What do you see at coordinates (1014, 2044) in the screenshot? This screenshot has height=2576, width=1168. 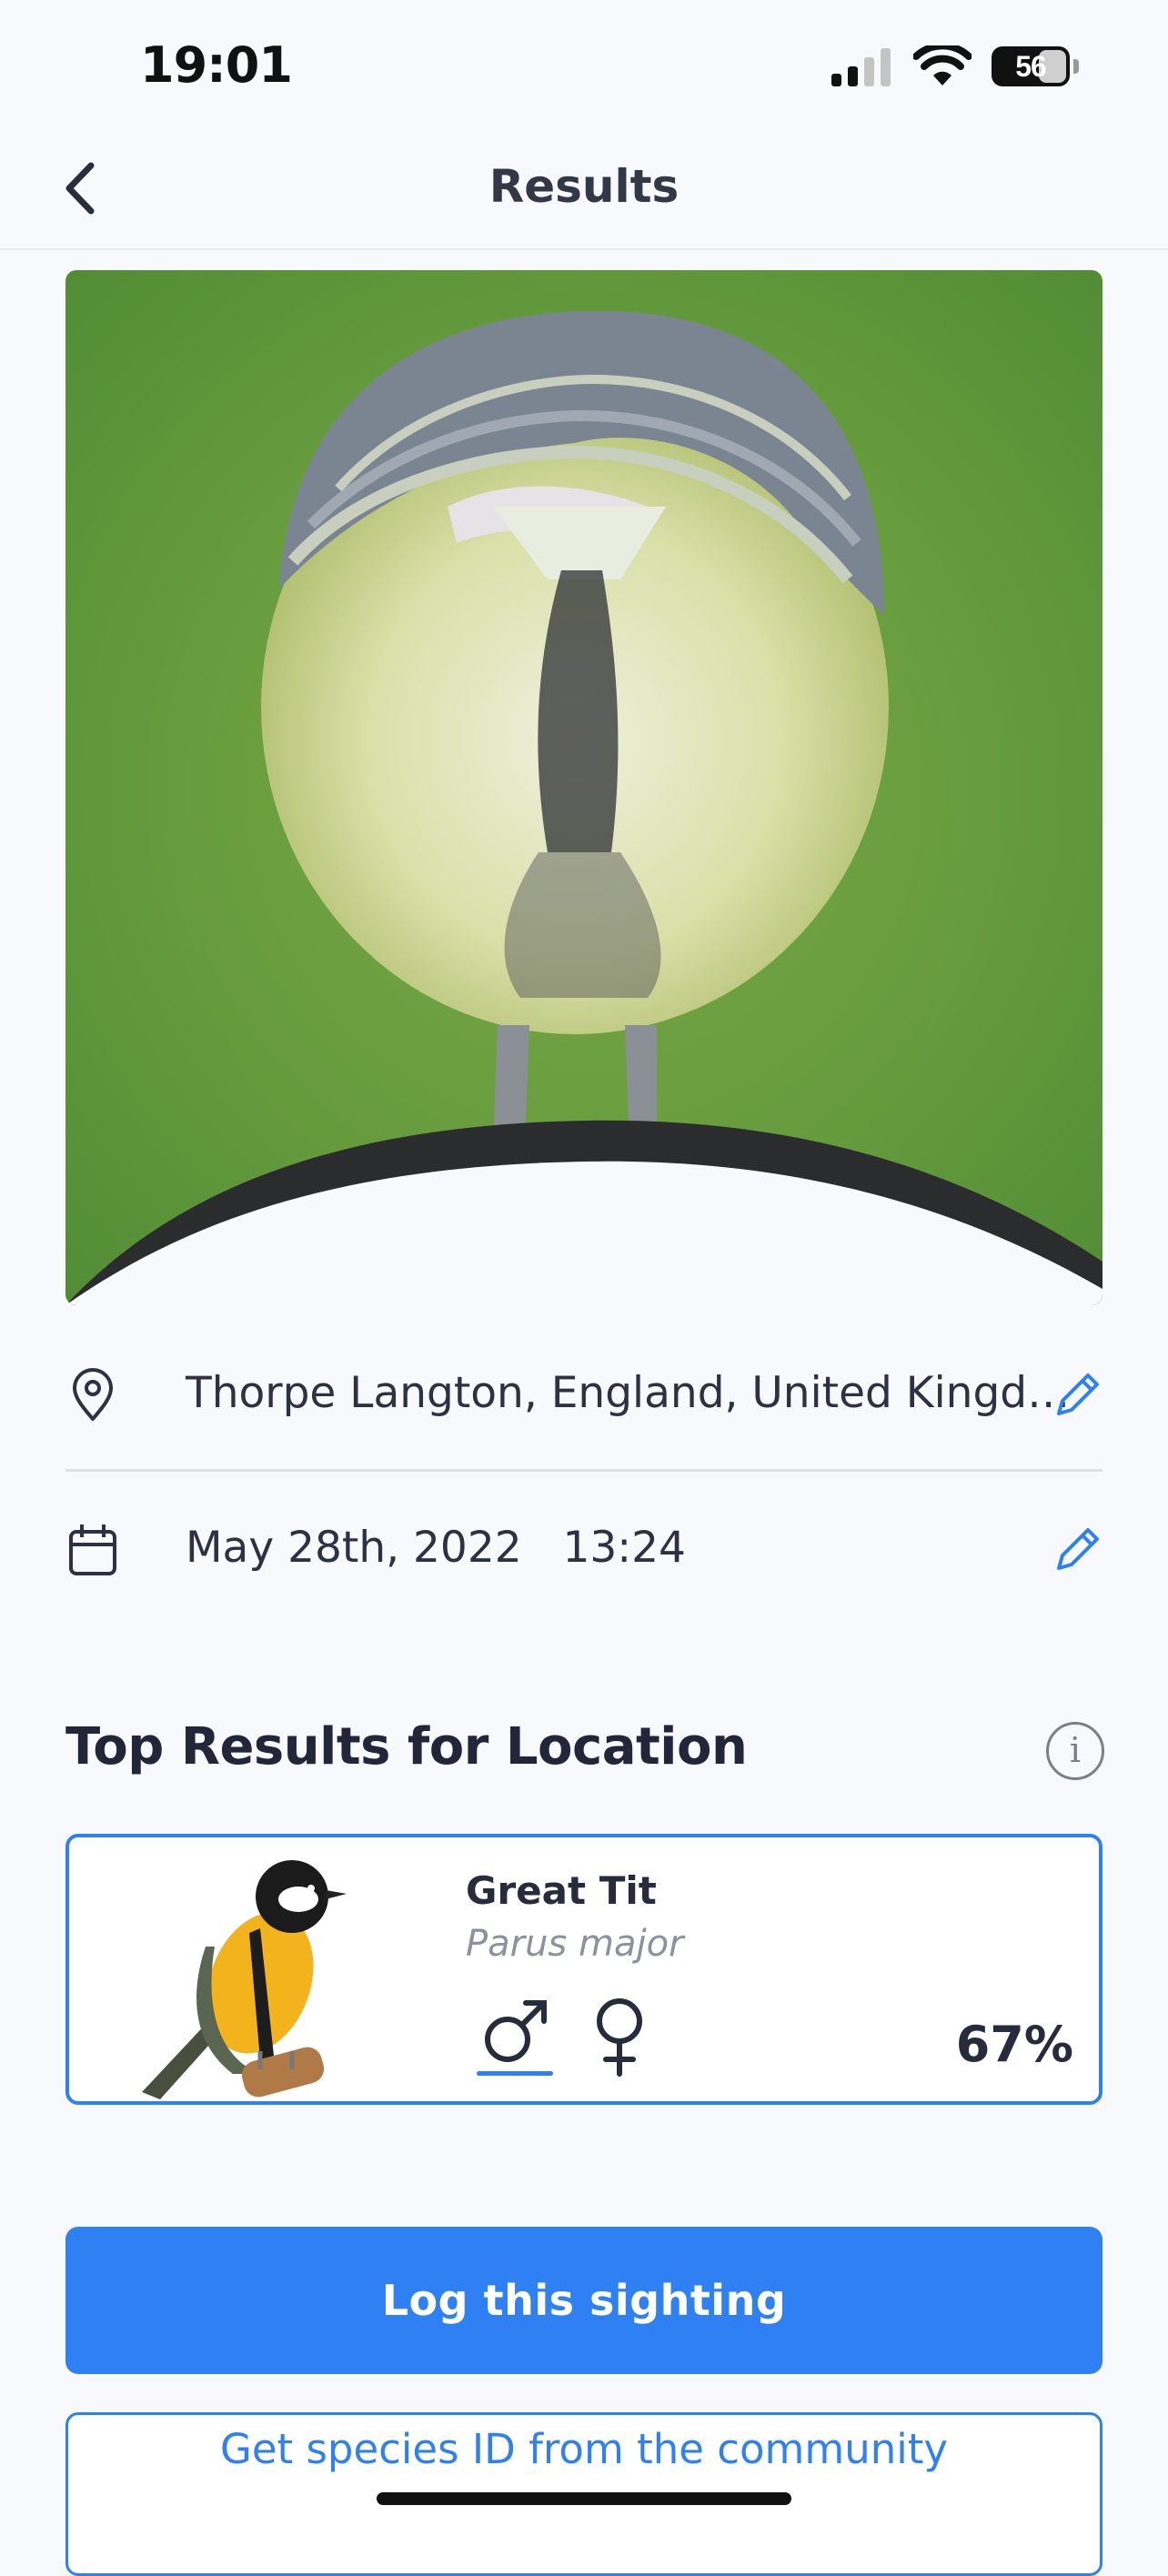 I see `confidence-score: 67%` at bounding box center [1014, 2044].